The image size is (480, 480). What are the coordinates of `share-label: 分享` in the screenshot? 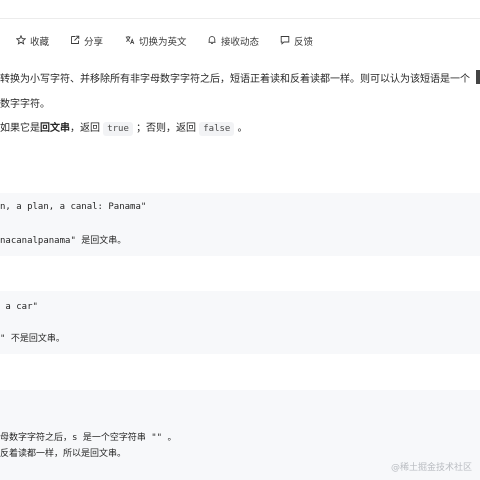 It's located at (94, 42).